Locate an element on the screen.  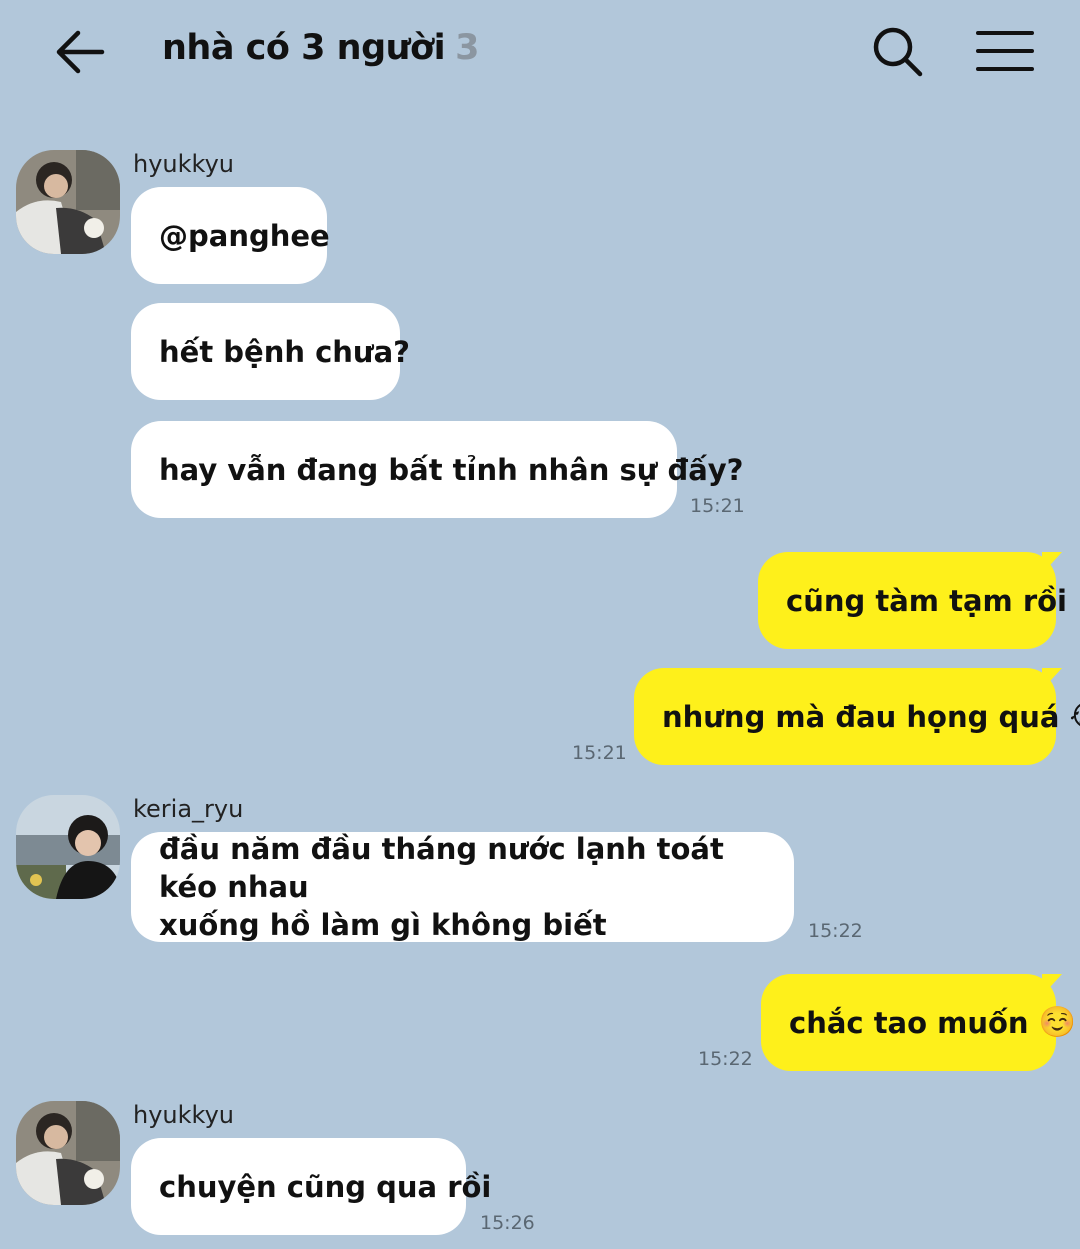
search-icon is located at coordinates (898, 52).